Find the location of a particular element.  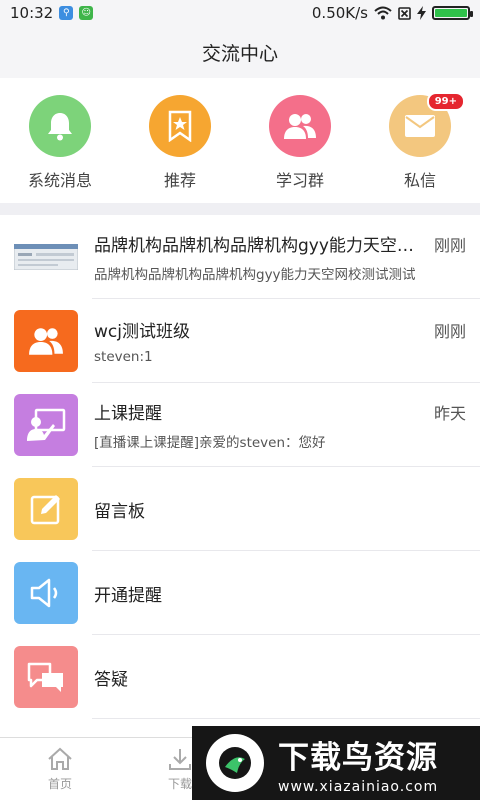

watermark-url: www.xiazainiao.com is located at coordinates (358, 786).